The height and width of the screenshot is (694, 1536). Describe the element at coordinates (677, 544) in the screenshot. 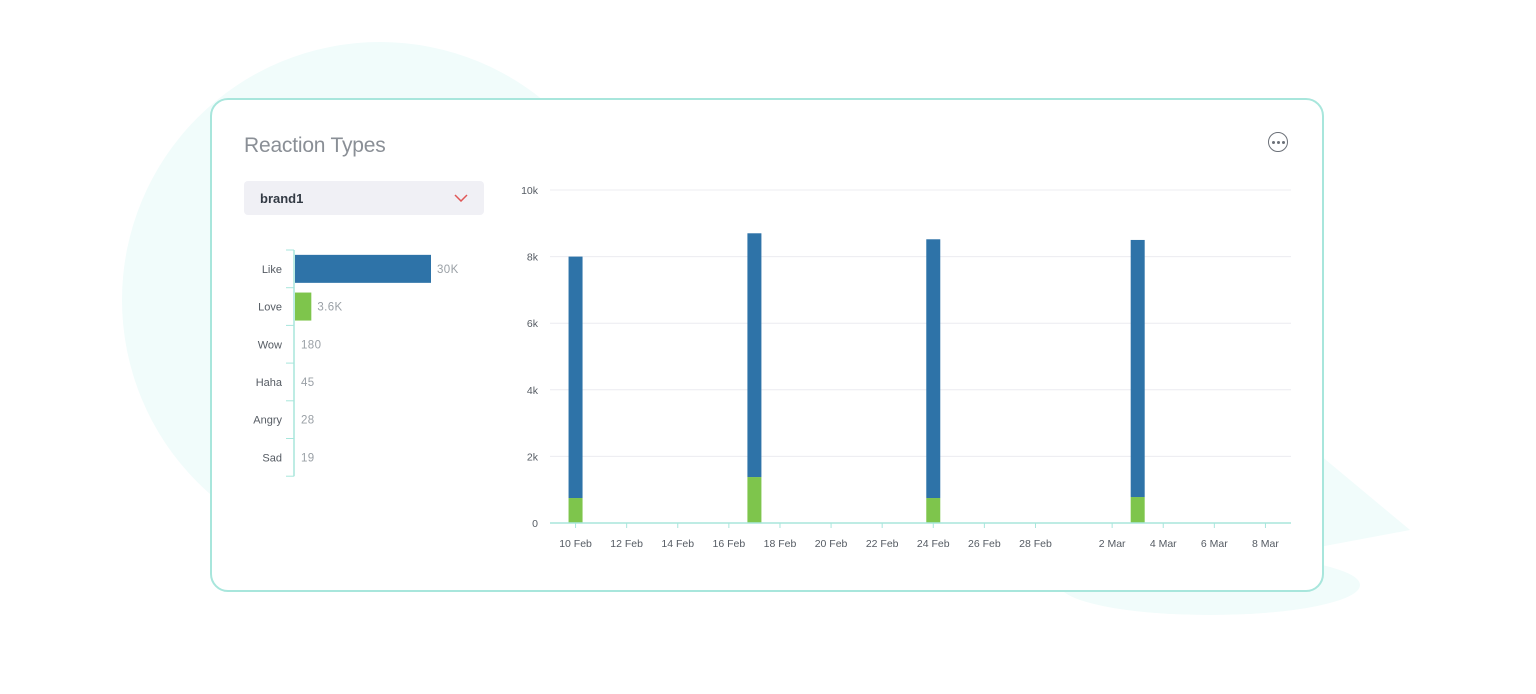

I see `x-tick-label: 14 Feb` at that location.